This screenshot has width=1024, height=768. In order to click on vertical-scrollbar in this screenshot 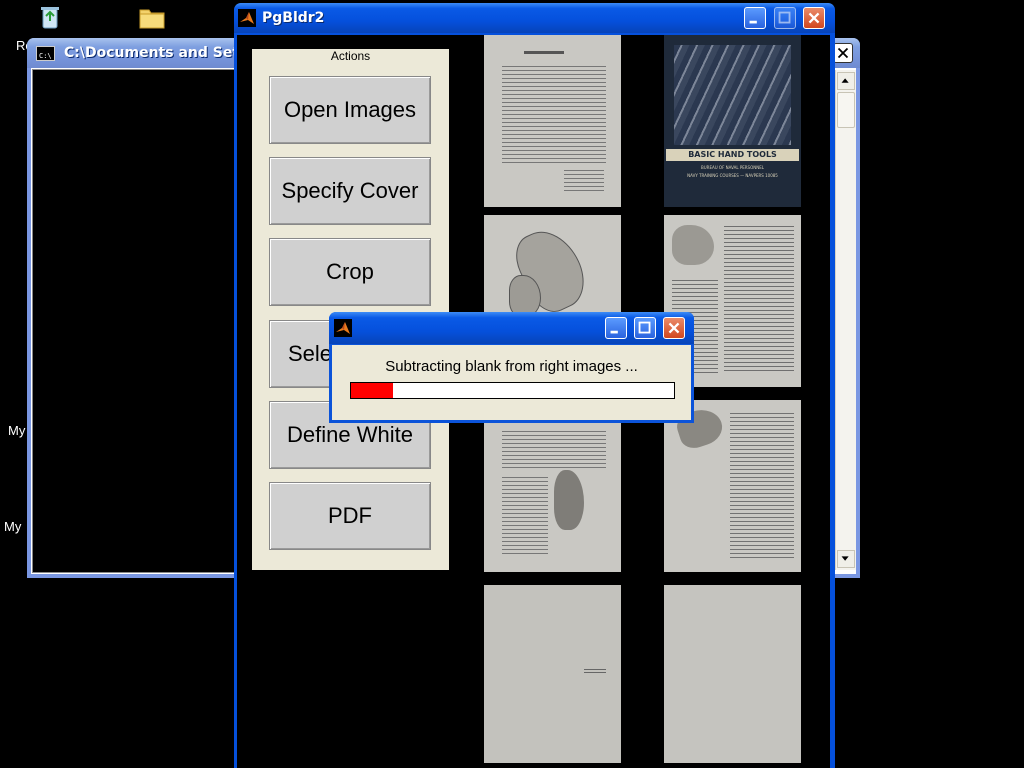, I will do `click(845, 320)`.